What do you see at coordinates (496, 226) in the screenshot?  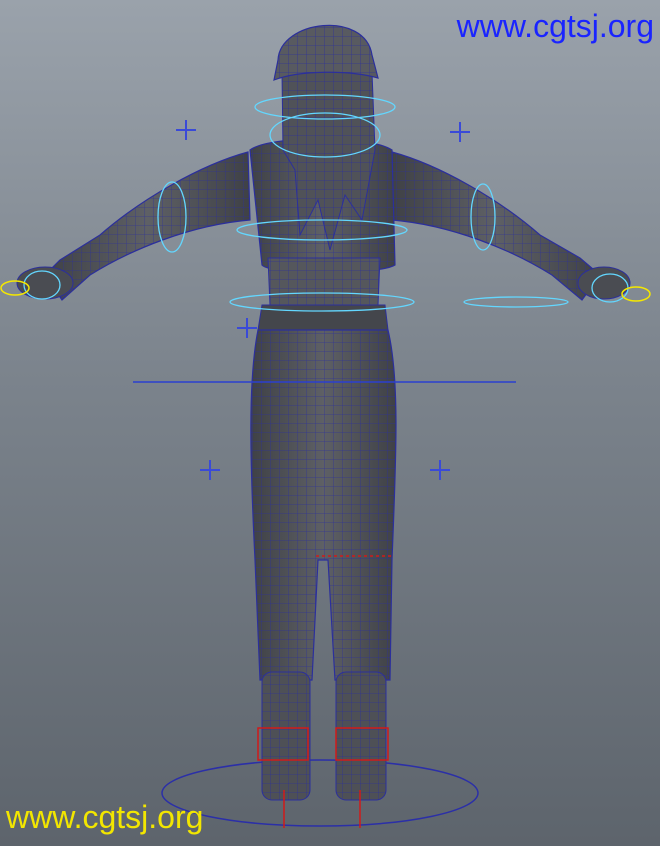 I see `right-arm-wire` at bounding box center [496, 226].